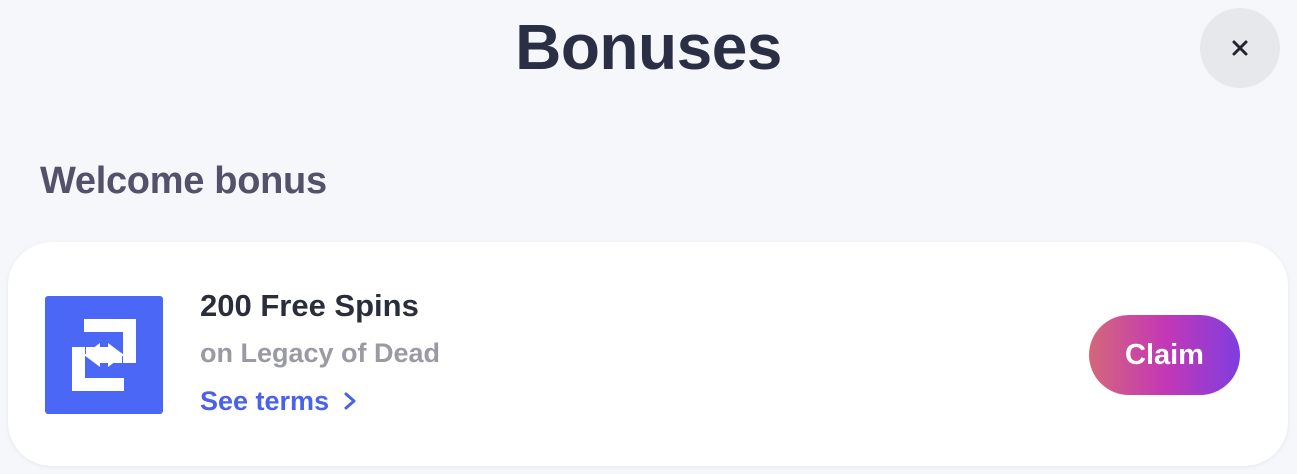  Describe the element at coordinates (648, 47) in the screenshot. I see `page-title: Bonuses` at that location.